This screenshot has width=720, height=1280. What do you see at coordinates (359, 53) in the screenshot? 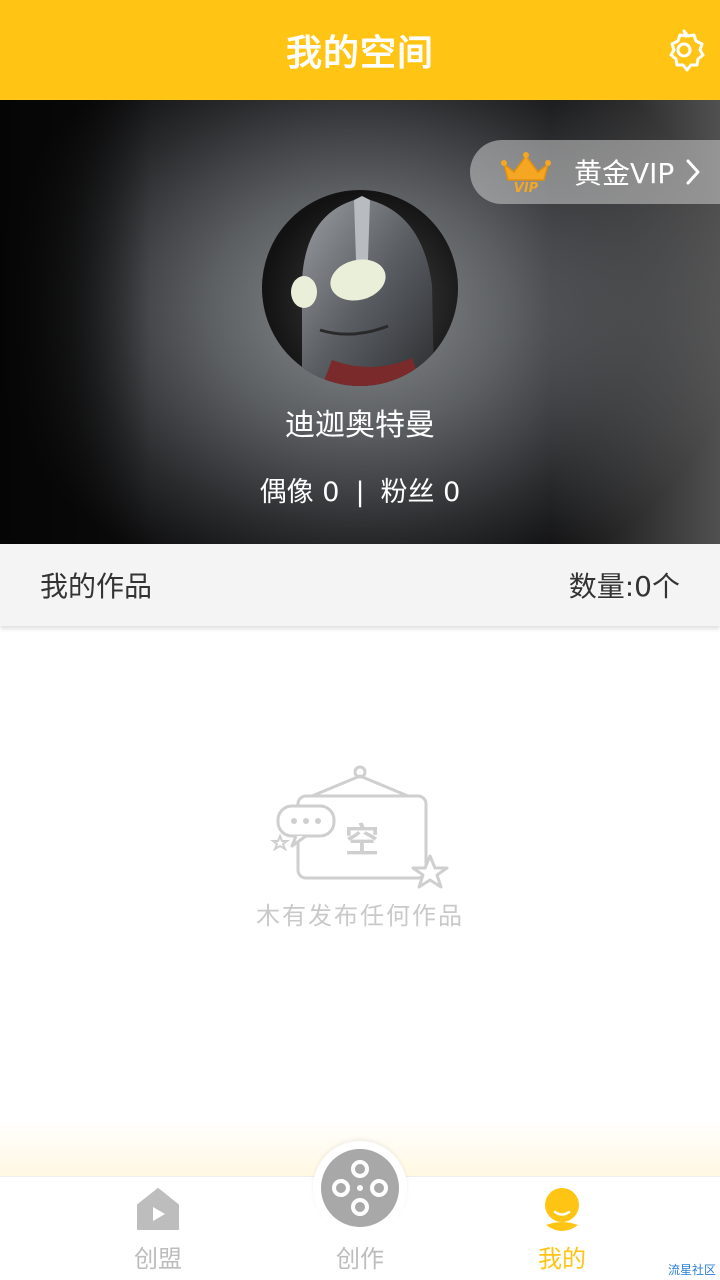
I see `page-title: 我的空间` at bounding box center [359, 53].